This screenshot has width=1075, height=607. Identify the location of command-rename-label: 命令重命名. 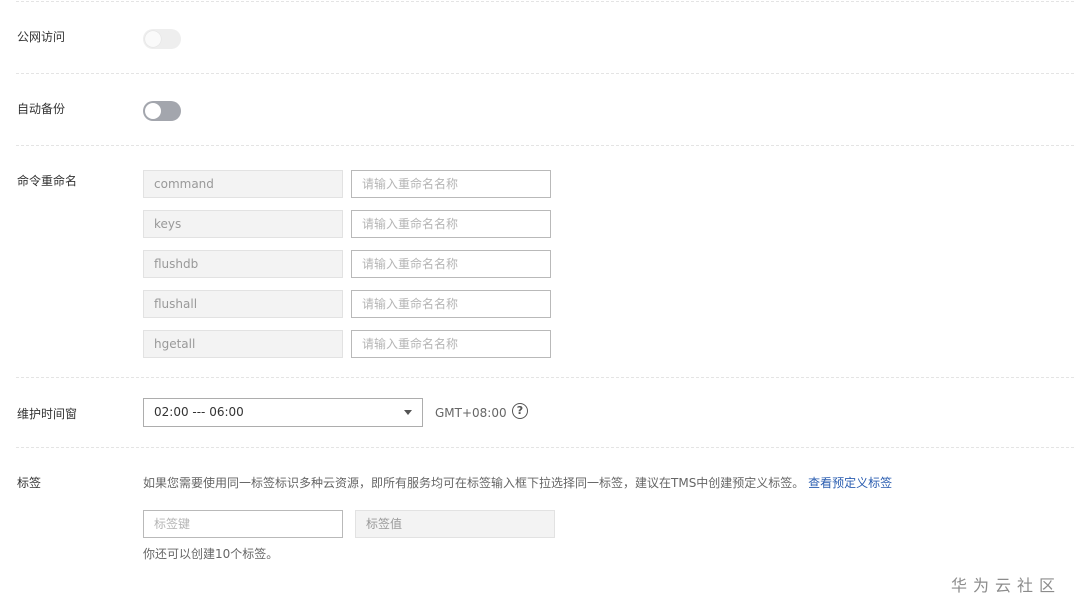
(47, 181).